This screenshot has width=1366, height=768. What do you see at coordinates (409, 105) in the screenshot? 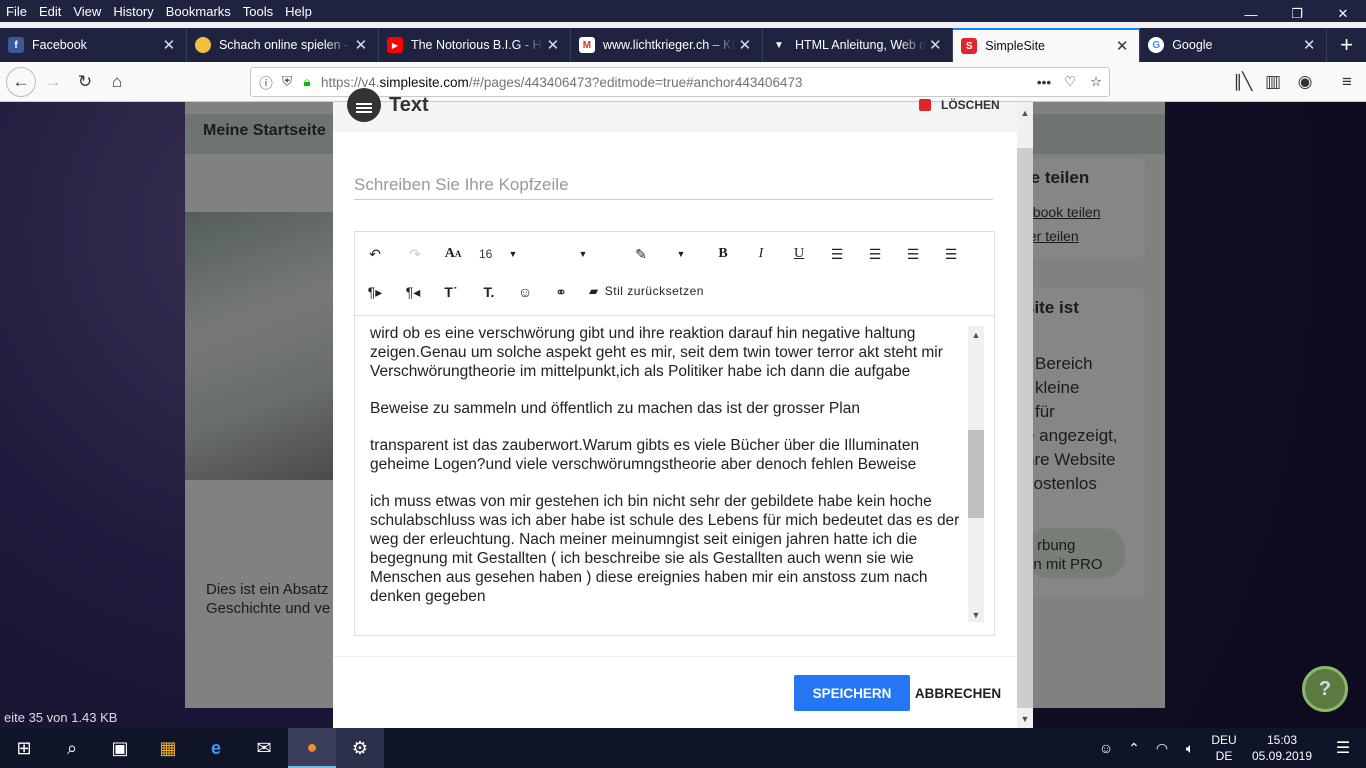
I see `dialog-title: Text` at bounding box center [409, 105].